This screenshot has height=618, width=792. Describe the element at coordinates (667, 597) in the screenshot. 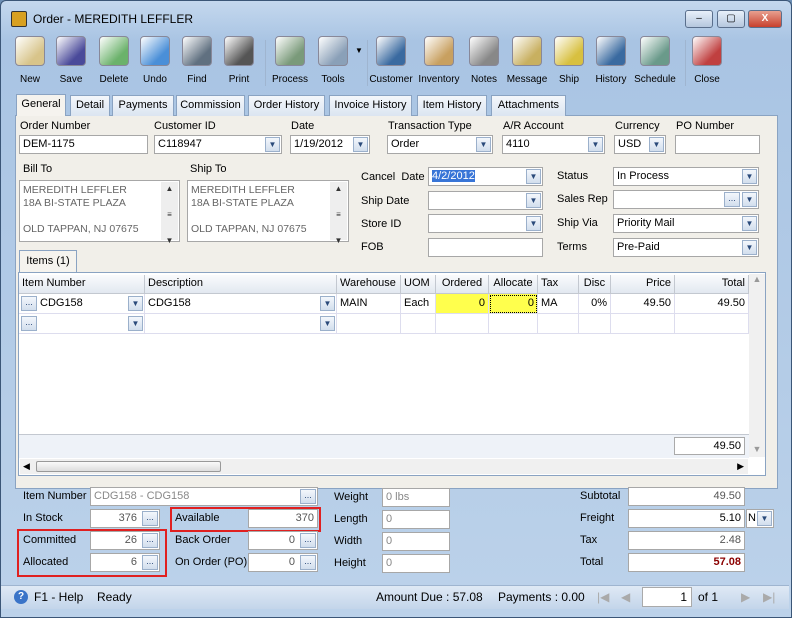

I see `page-input: 1` at that location.